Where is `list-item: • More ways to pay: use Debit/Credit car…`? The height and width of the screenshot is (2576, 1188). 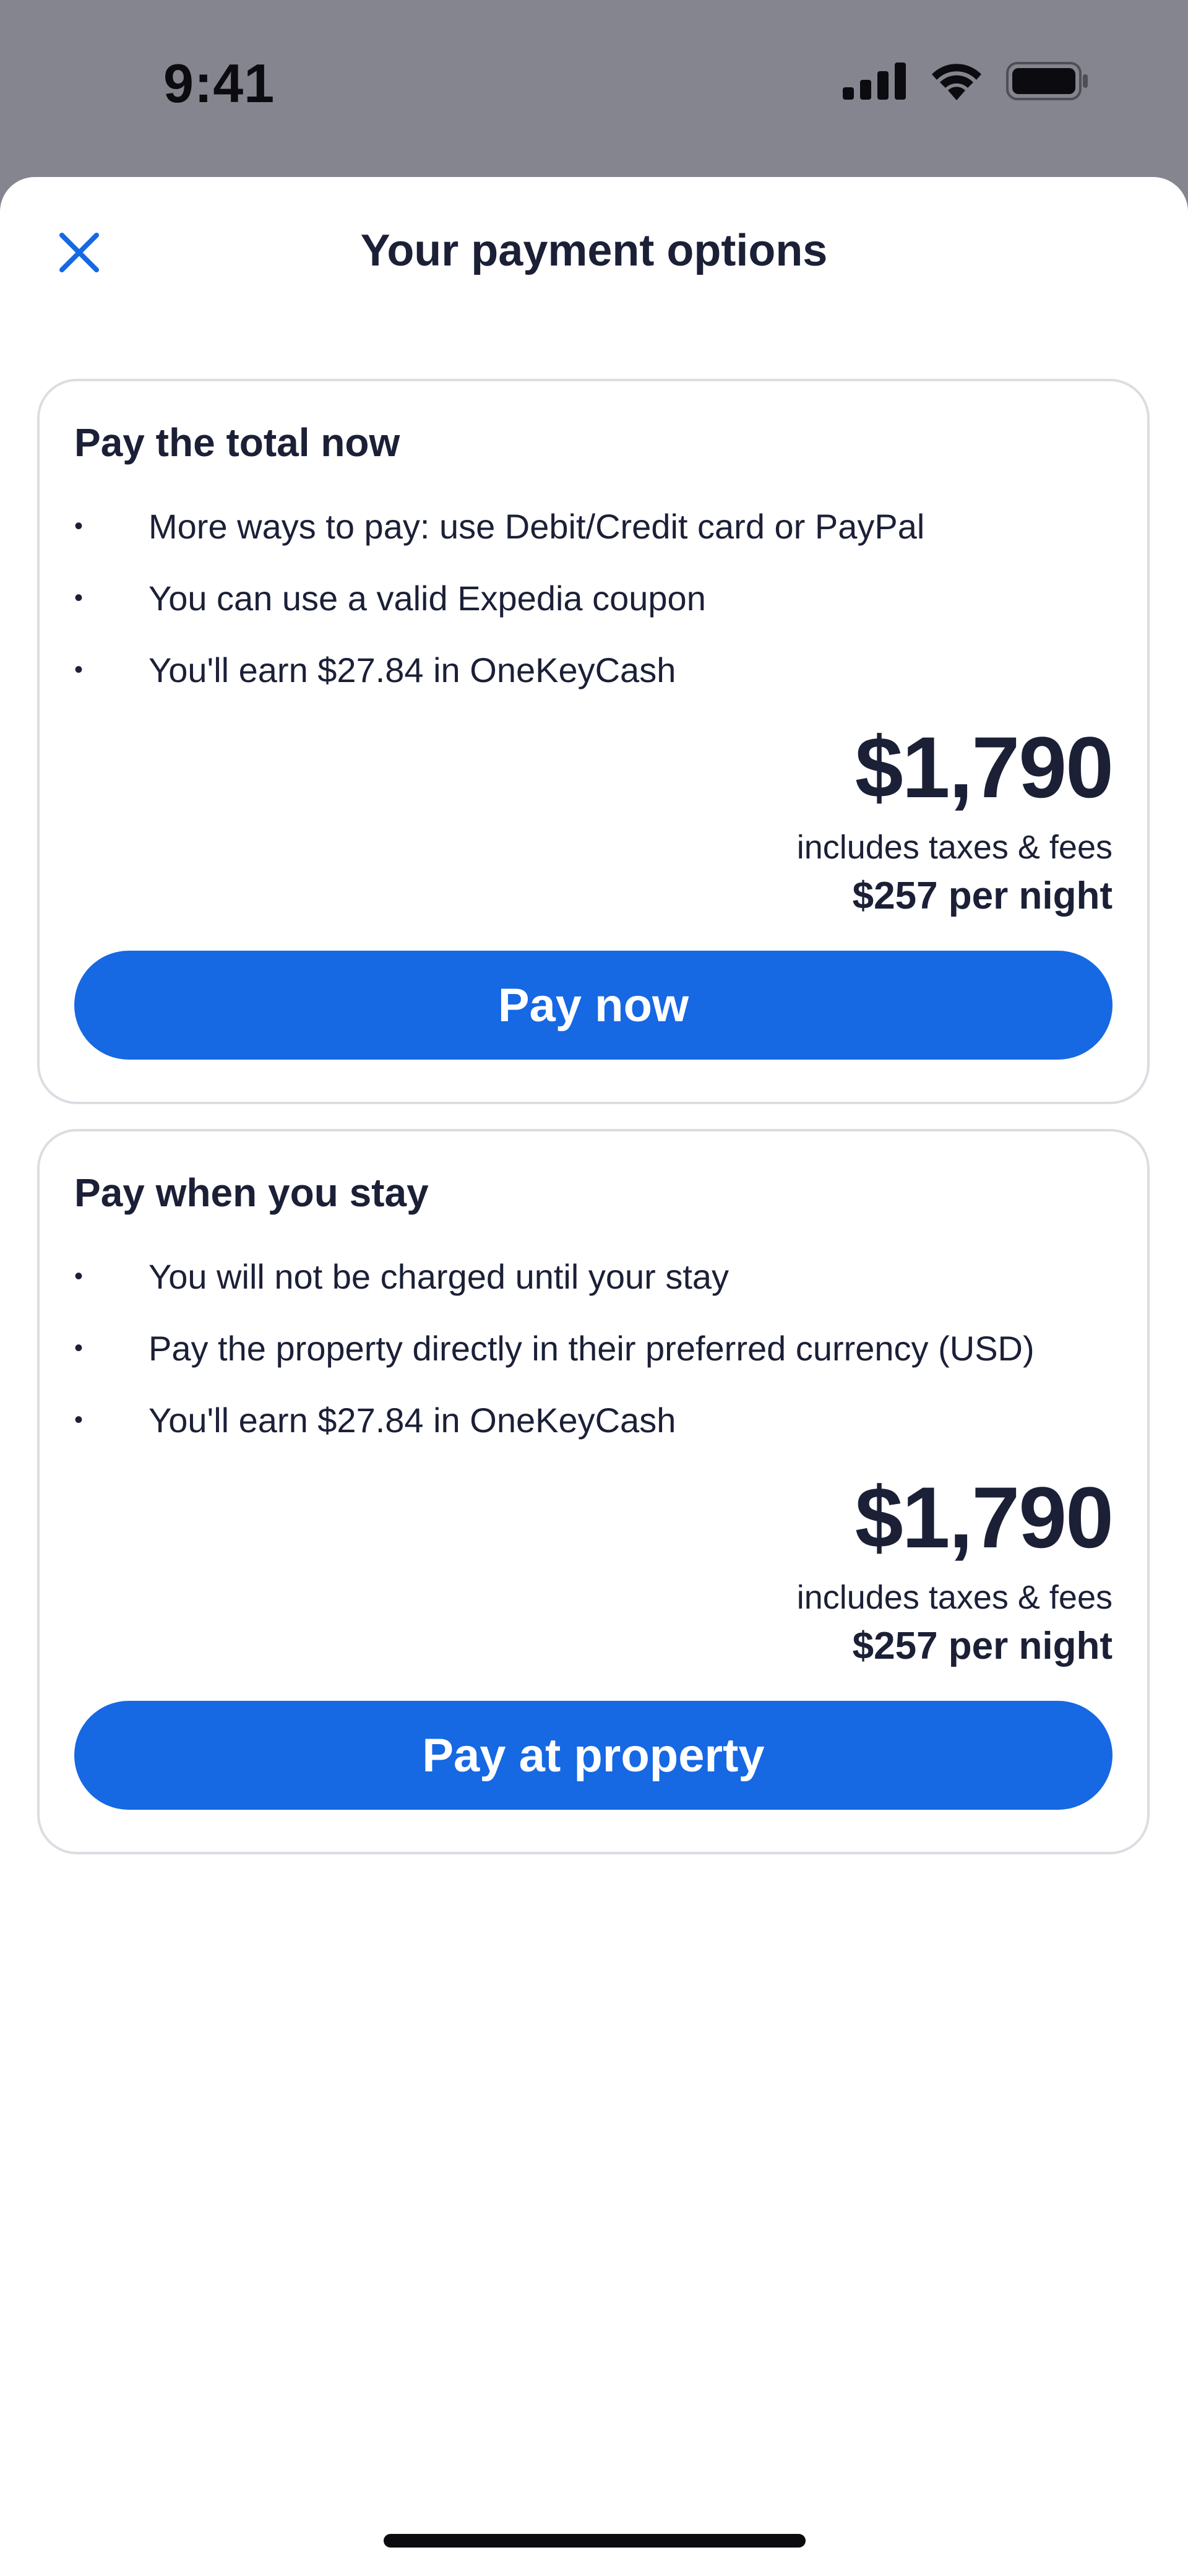 list-item: • More ways to pay: use Debit/Credit car… is located at coordinates (499, 526).